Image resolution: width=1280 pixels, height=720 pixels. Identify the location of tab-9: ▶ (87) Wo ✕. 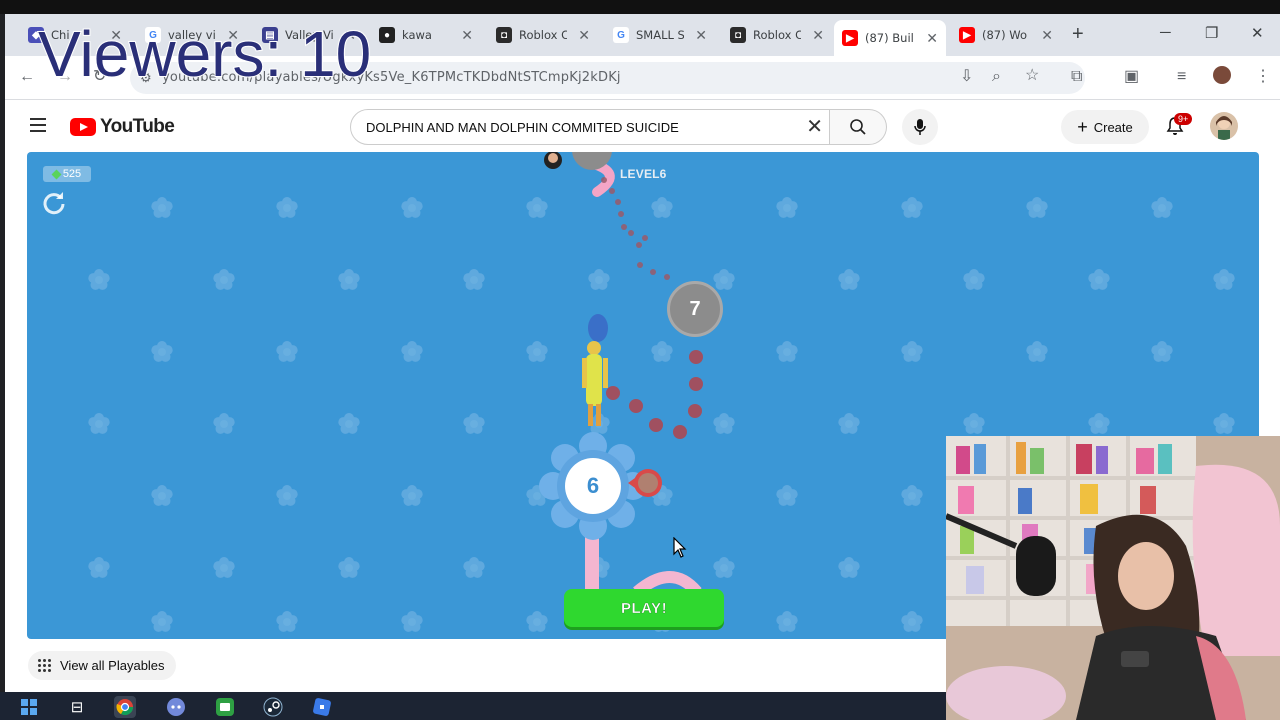
(1006, 35).